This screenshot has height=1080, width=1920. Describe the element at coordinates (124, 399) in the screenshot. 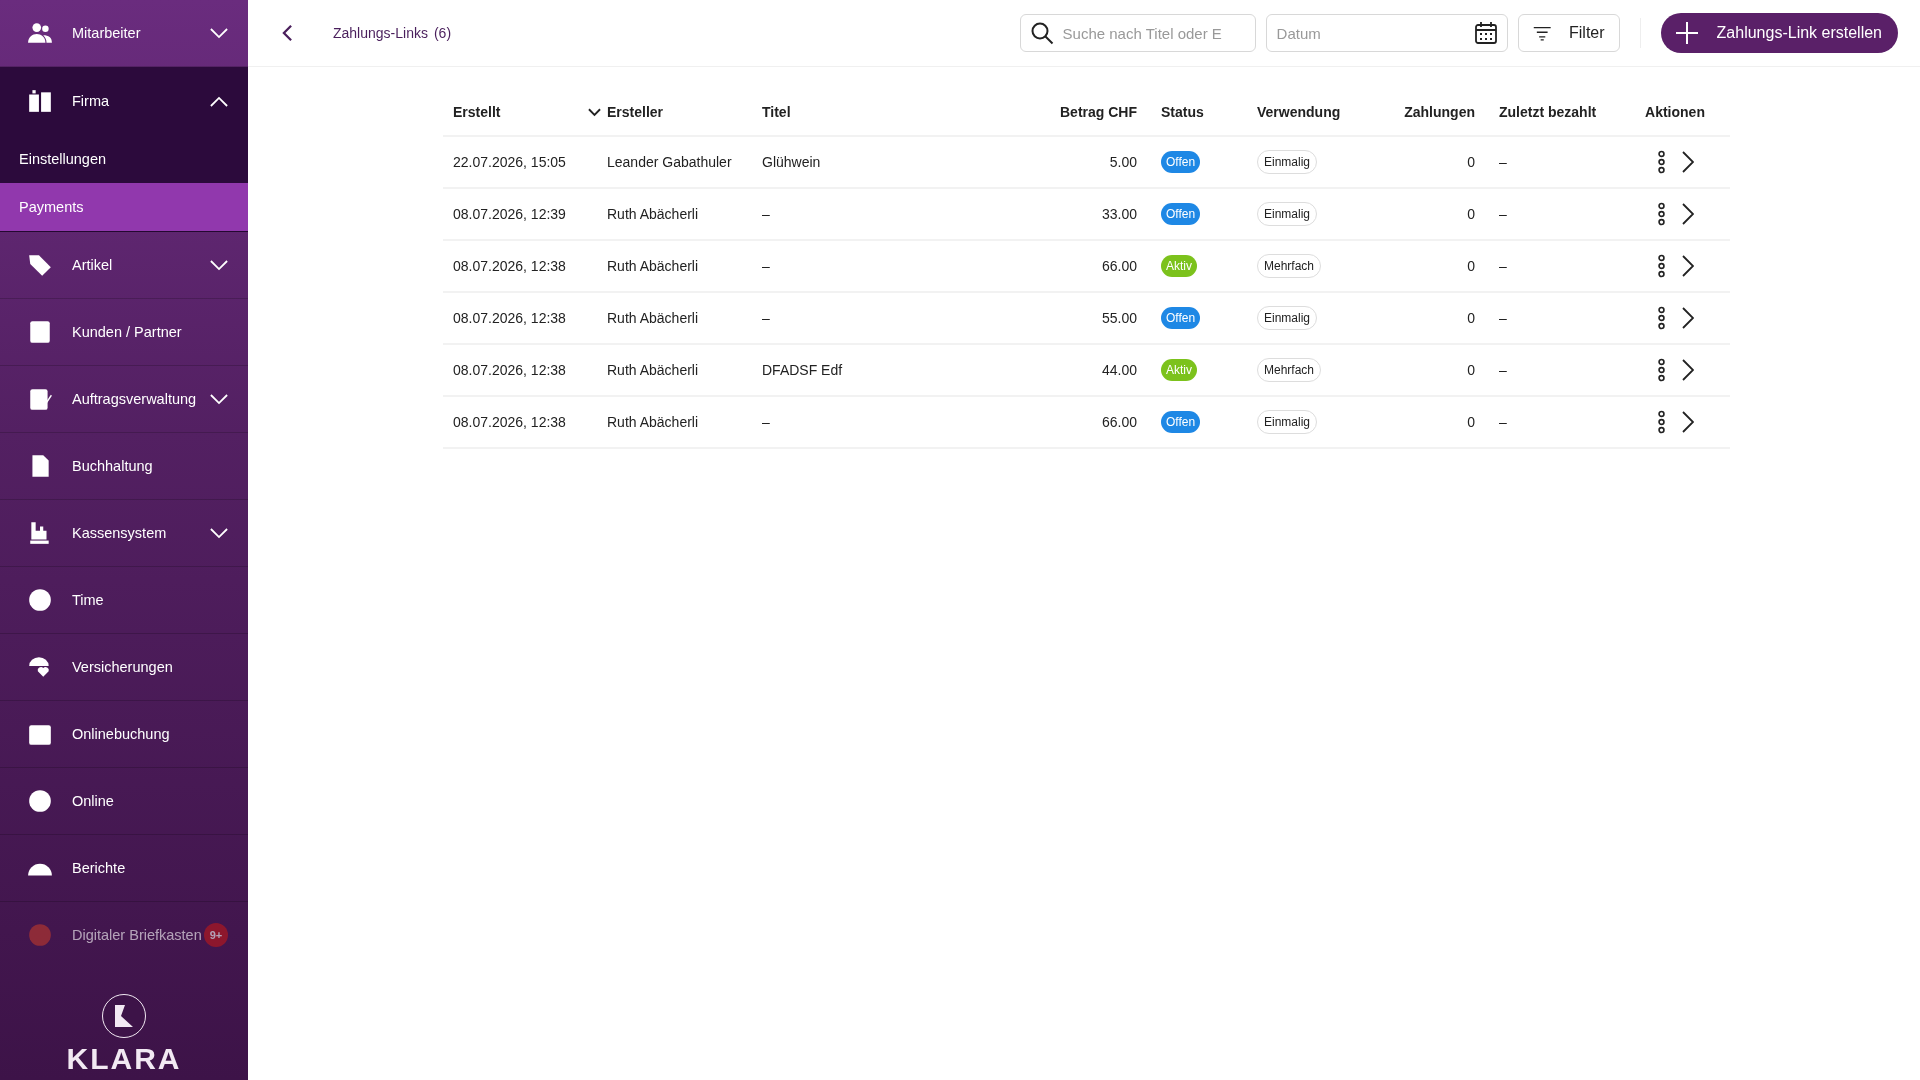

I see `sidebar-item: Auftragsverwaltung` at that location.